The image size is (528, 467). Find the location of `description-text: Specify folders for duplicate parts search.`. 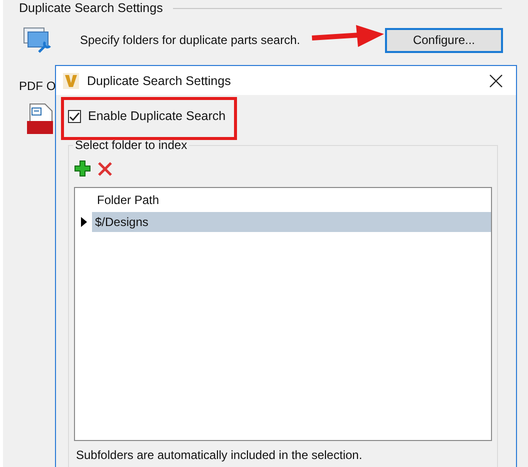

description-text: Specify folders for duplicate parts search. is located at coordinates (190, 40).